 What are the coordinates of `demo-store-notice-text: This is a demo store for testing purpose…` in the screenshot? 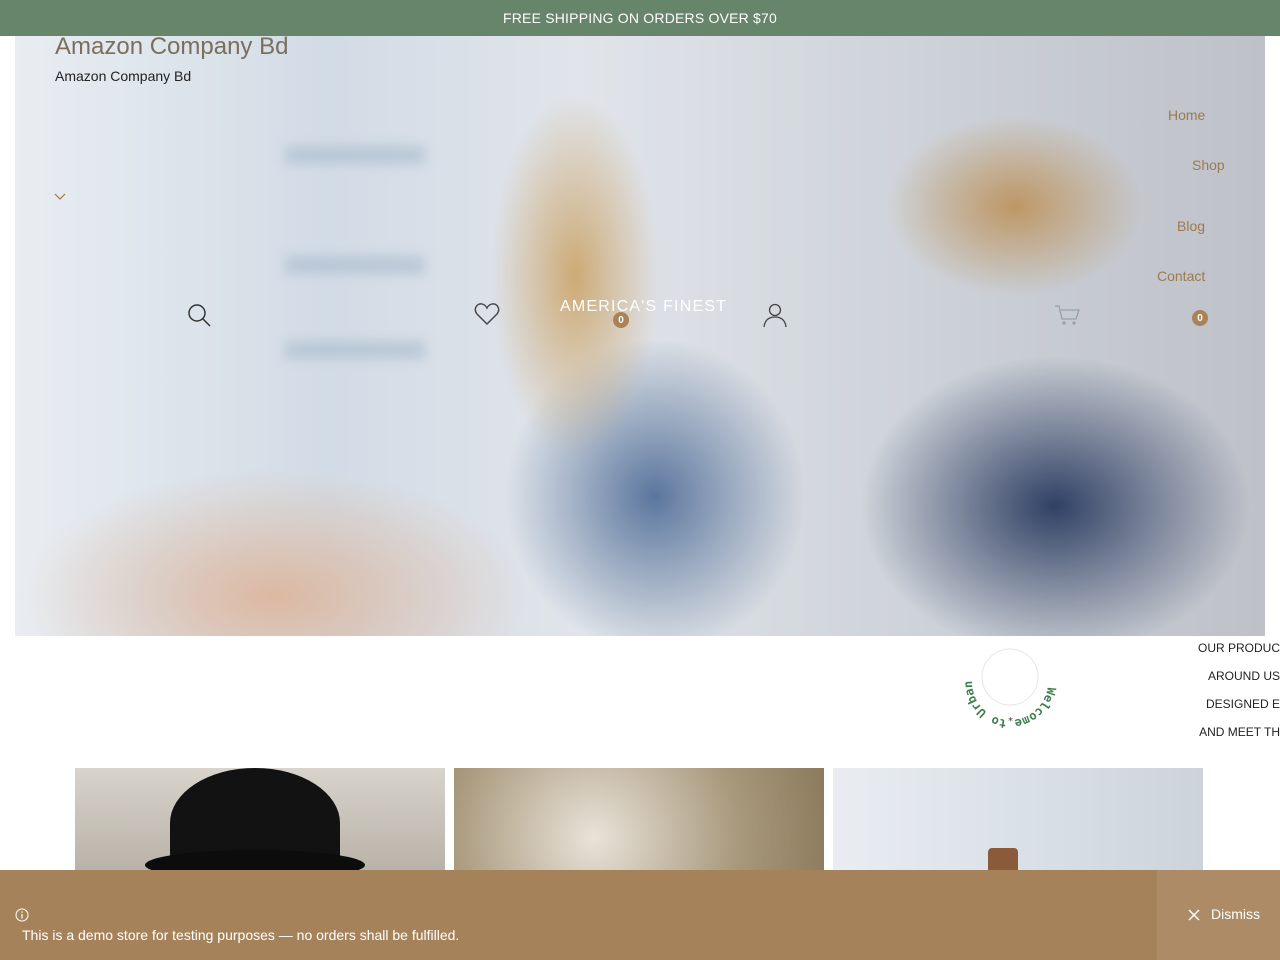 It's located at (241, 935).